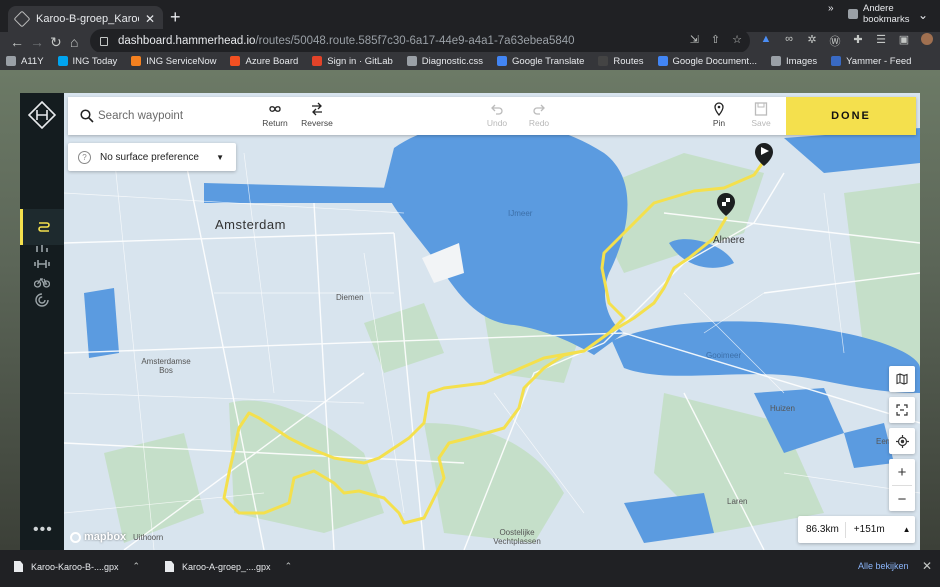 The height and width of the screenshot is (587, 940). I want to click on expand-caret-icon: ▲, so click(907, 529).